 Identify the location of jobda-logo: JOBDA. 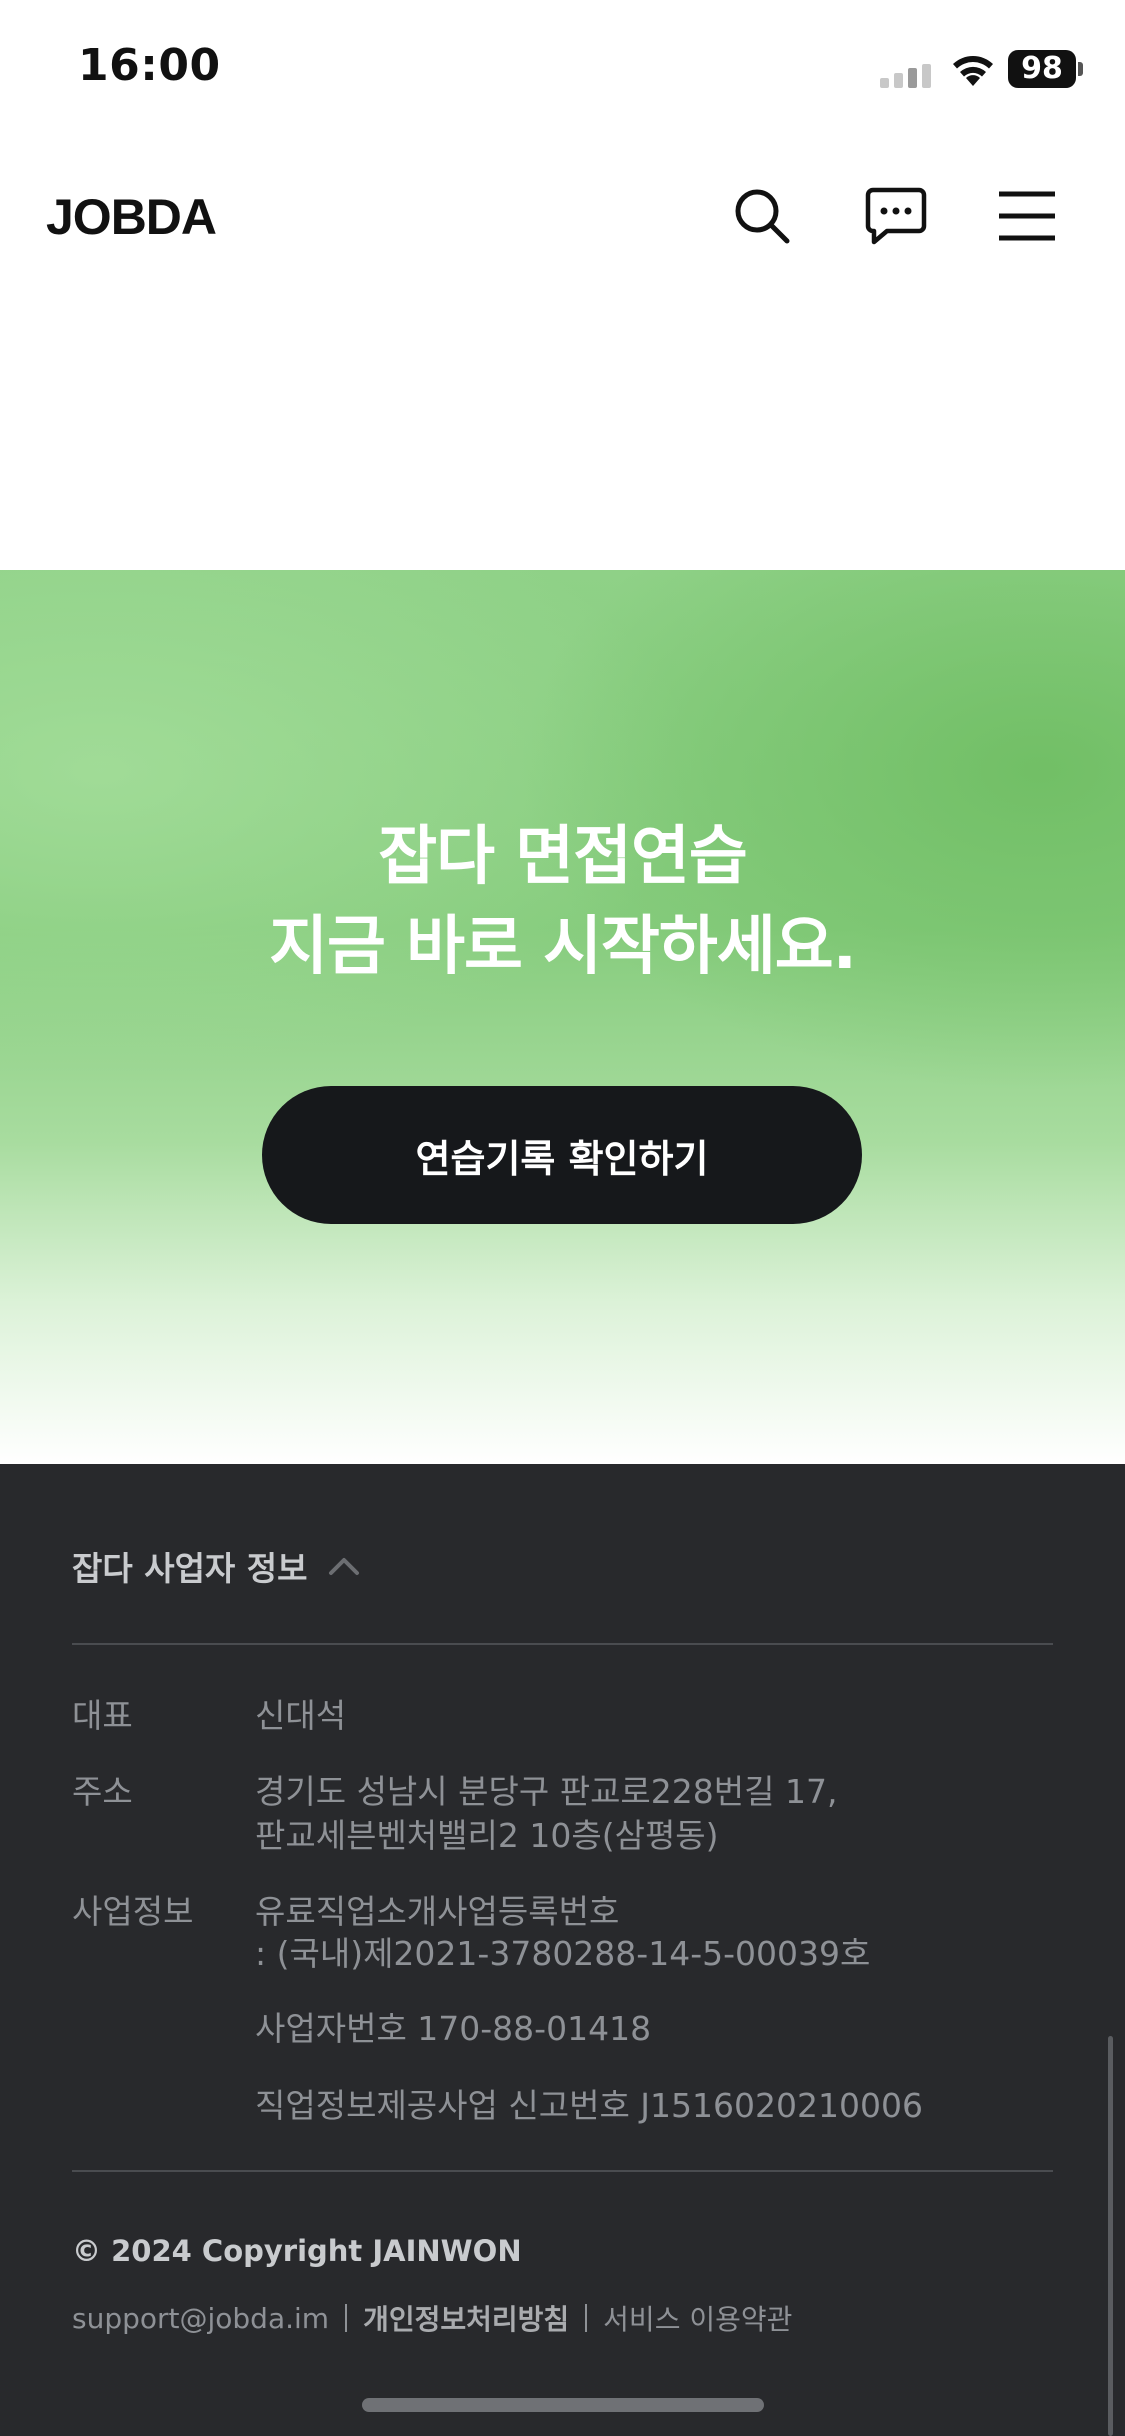
(131, 217).